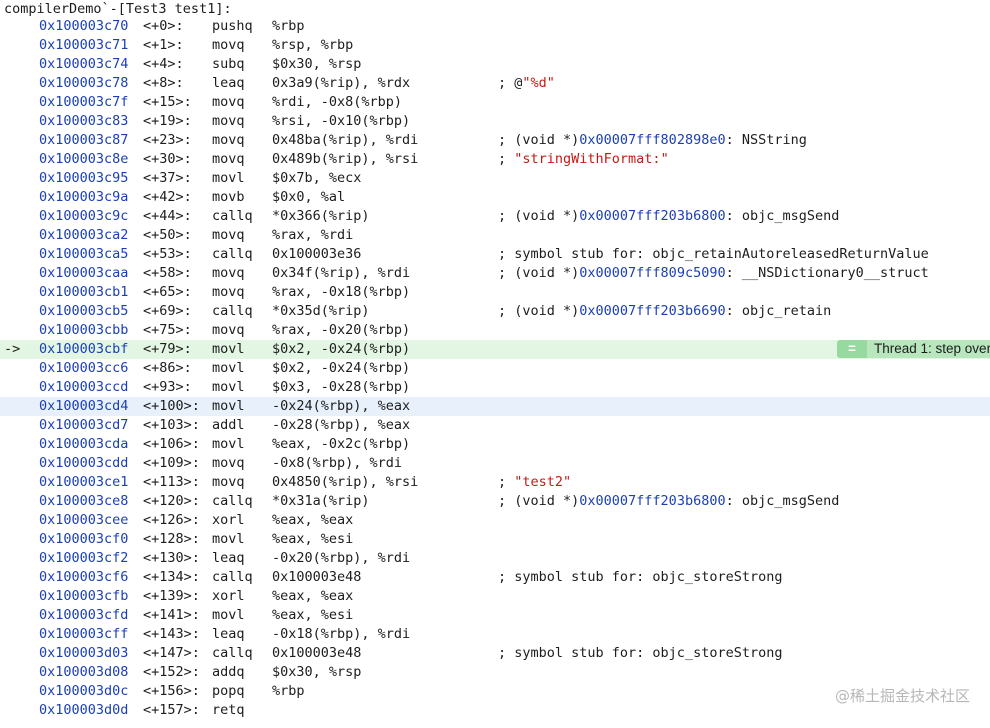 The image size is (990, 728). Describe the element at coordinates (538, 83) in the screenshot. I see `comment-string: "%d"` at that location.